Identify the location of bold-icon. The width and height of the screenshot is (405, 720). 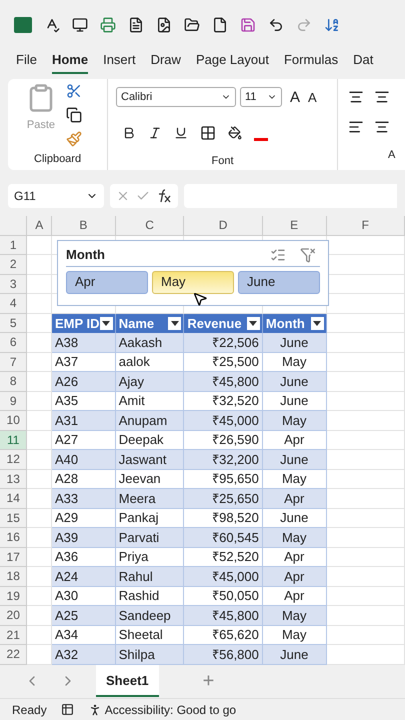
(129, 133).